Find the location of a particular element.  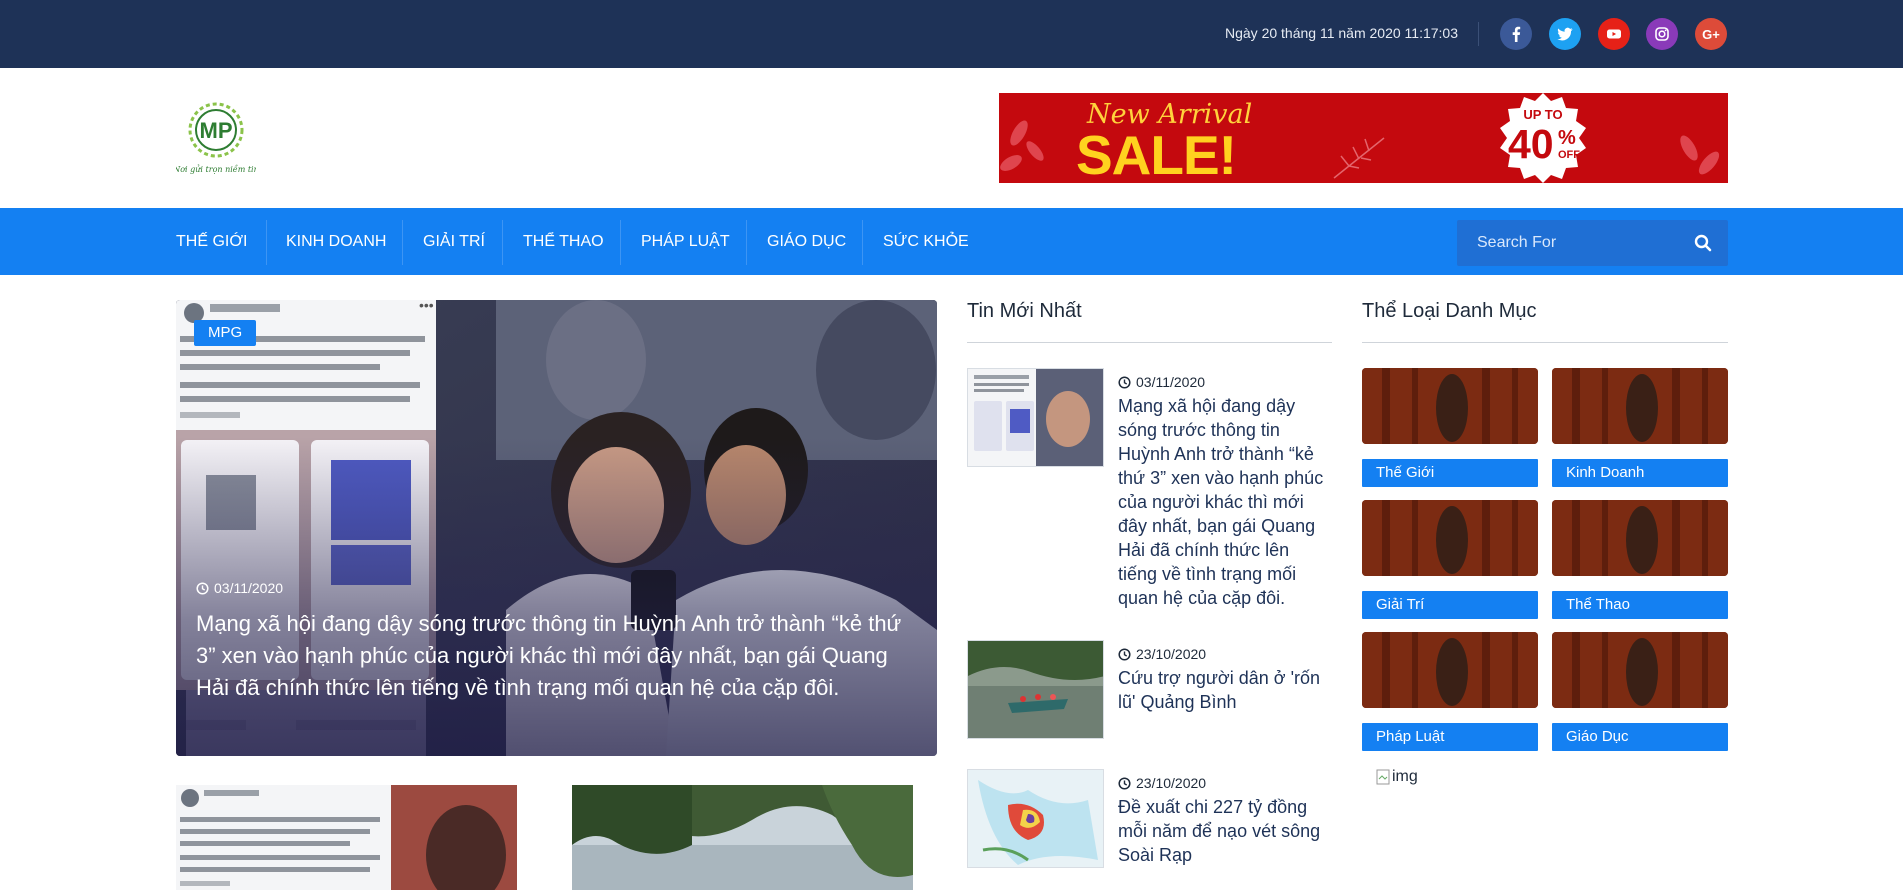

category-label: Thể Thao is located at coordinates (1640, 605).